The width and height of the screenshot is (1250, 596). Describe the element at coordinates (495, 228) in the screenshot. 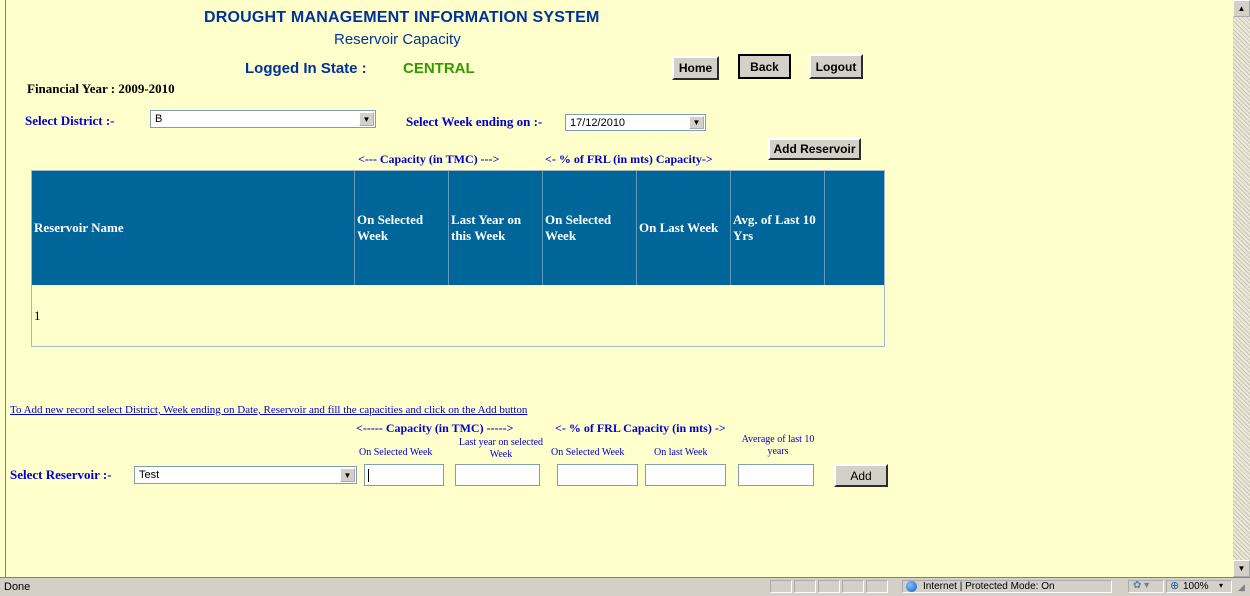

I see `header-last-year-this-week: Last Year on this Week` at that location.